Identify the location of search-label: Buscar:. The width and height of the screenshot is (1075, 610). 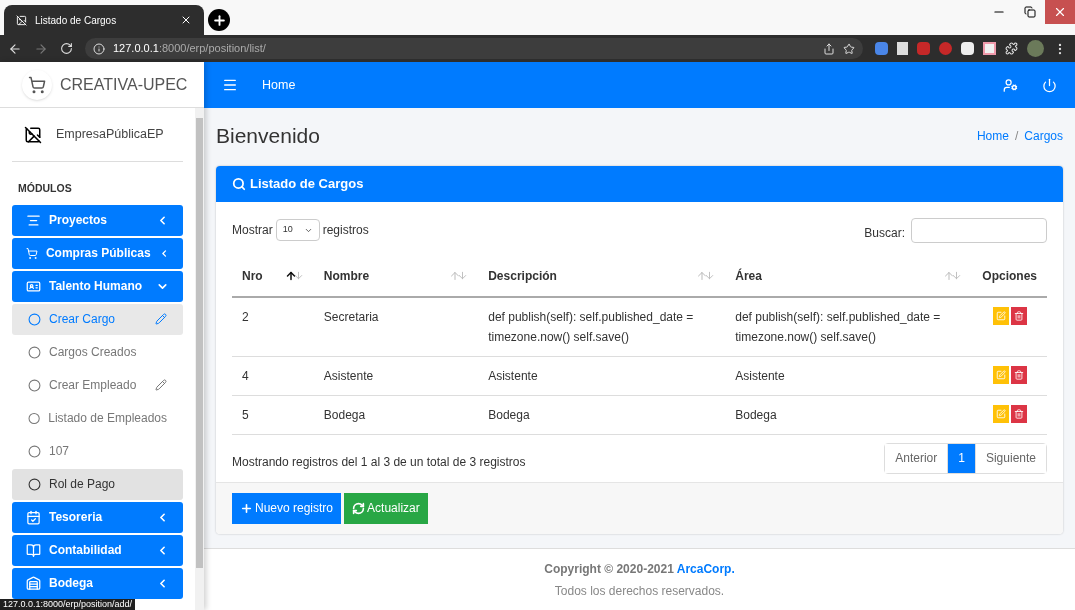
(884, 233).